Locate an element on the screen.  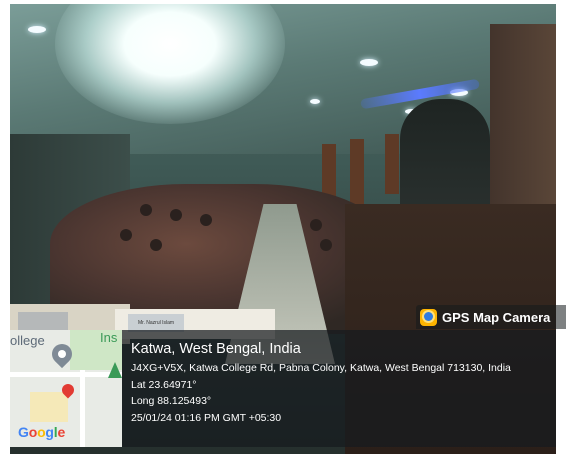
map-thumbnail: ollege Ins Google is located at coordinates (66, 388).